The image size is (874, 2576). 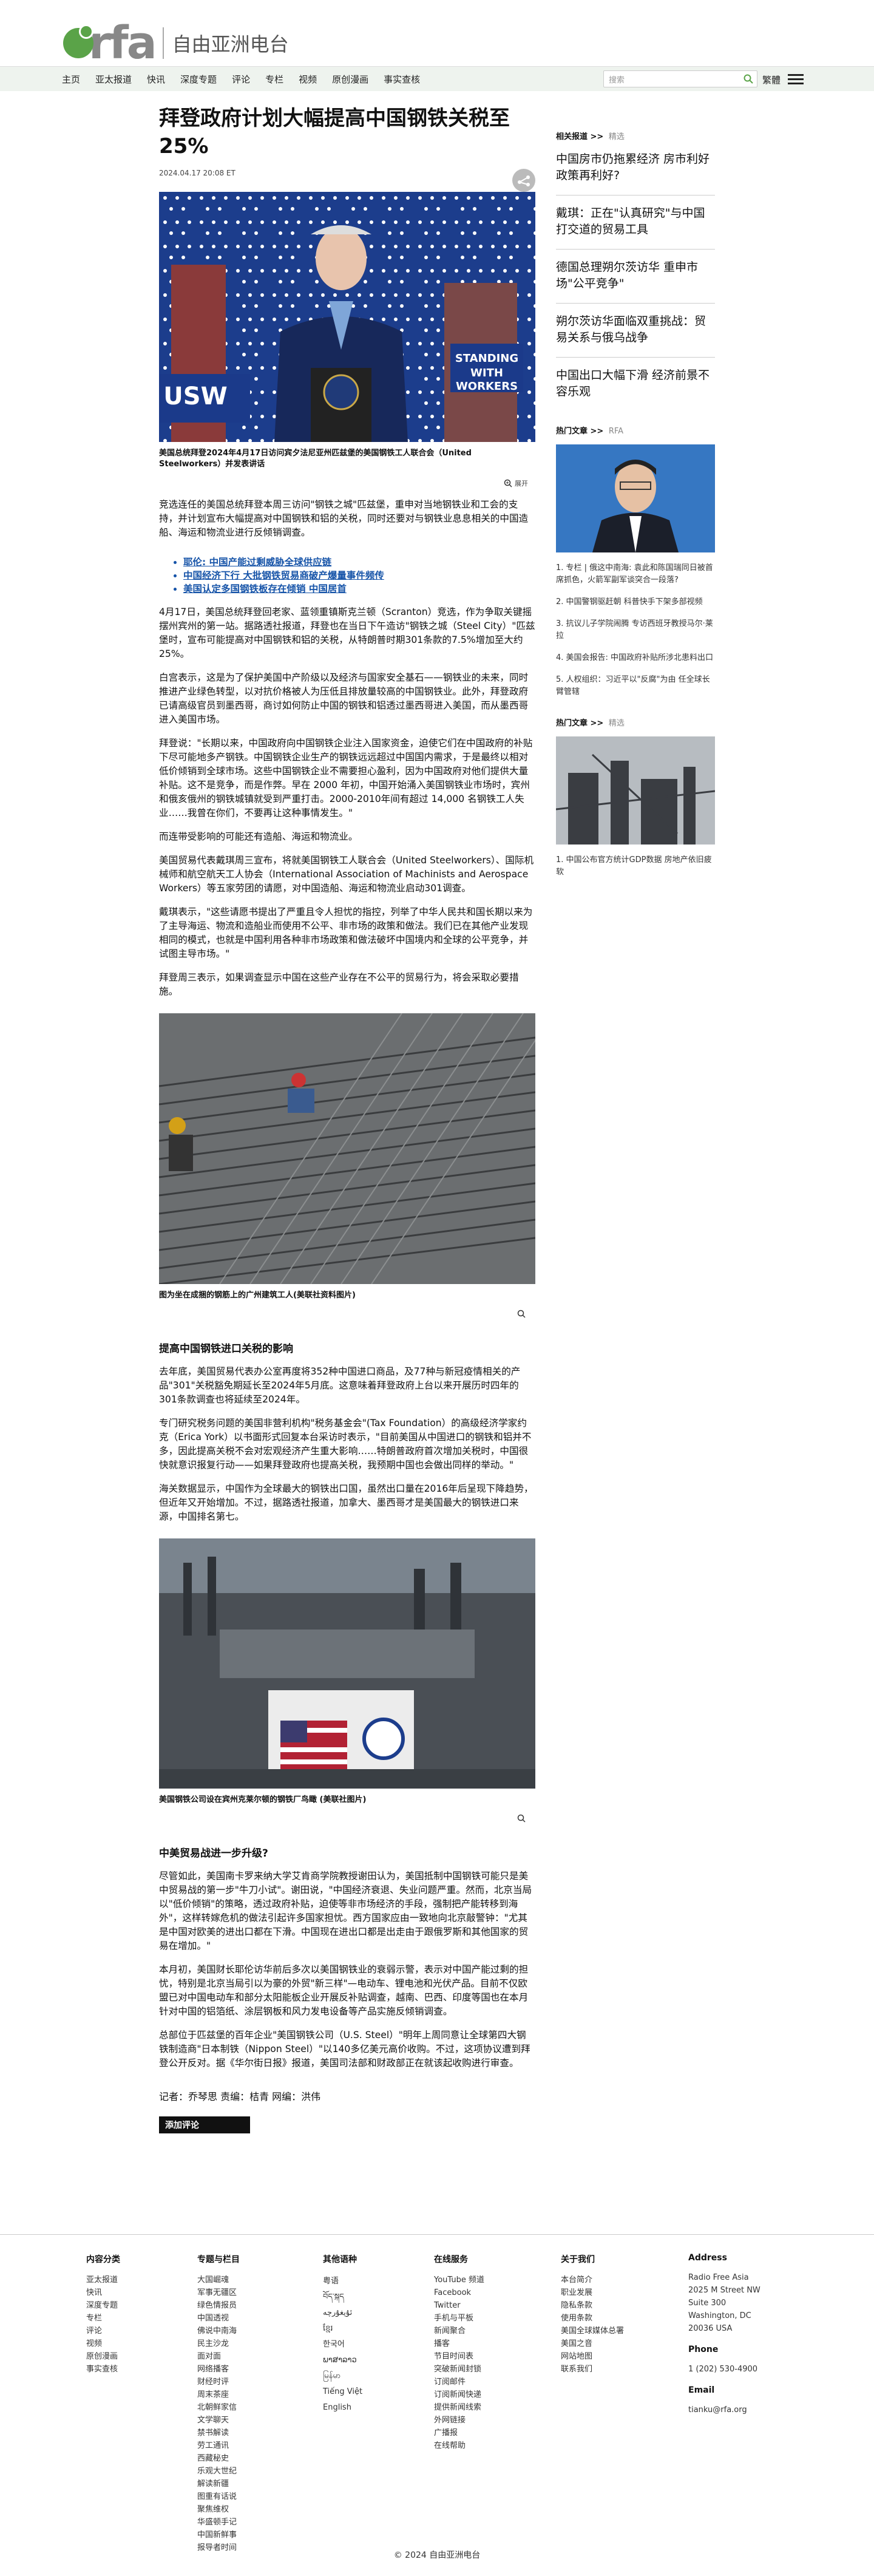 What do you see at coordinates (635, 790) in the screenshot?
I see `photo-factory` at bounding box center [635, 790].